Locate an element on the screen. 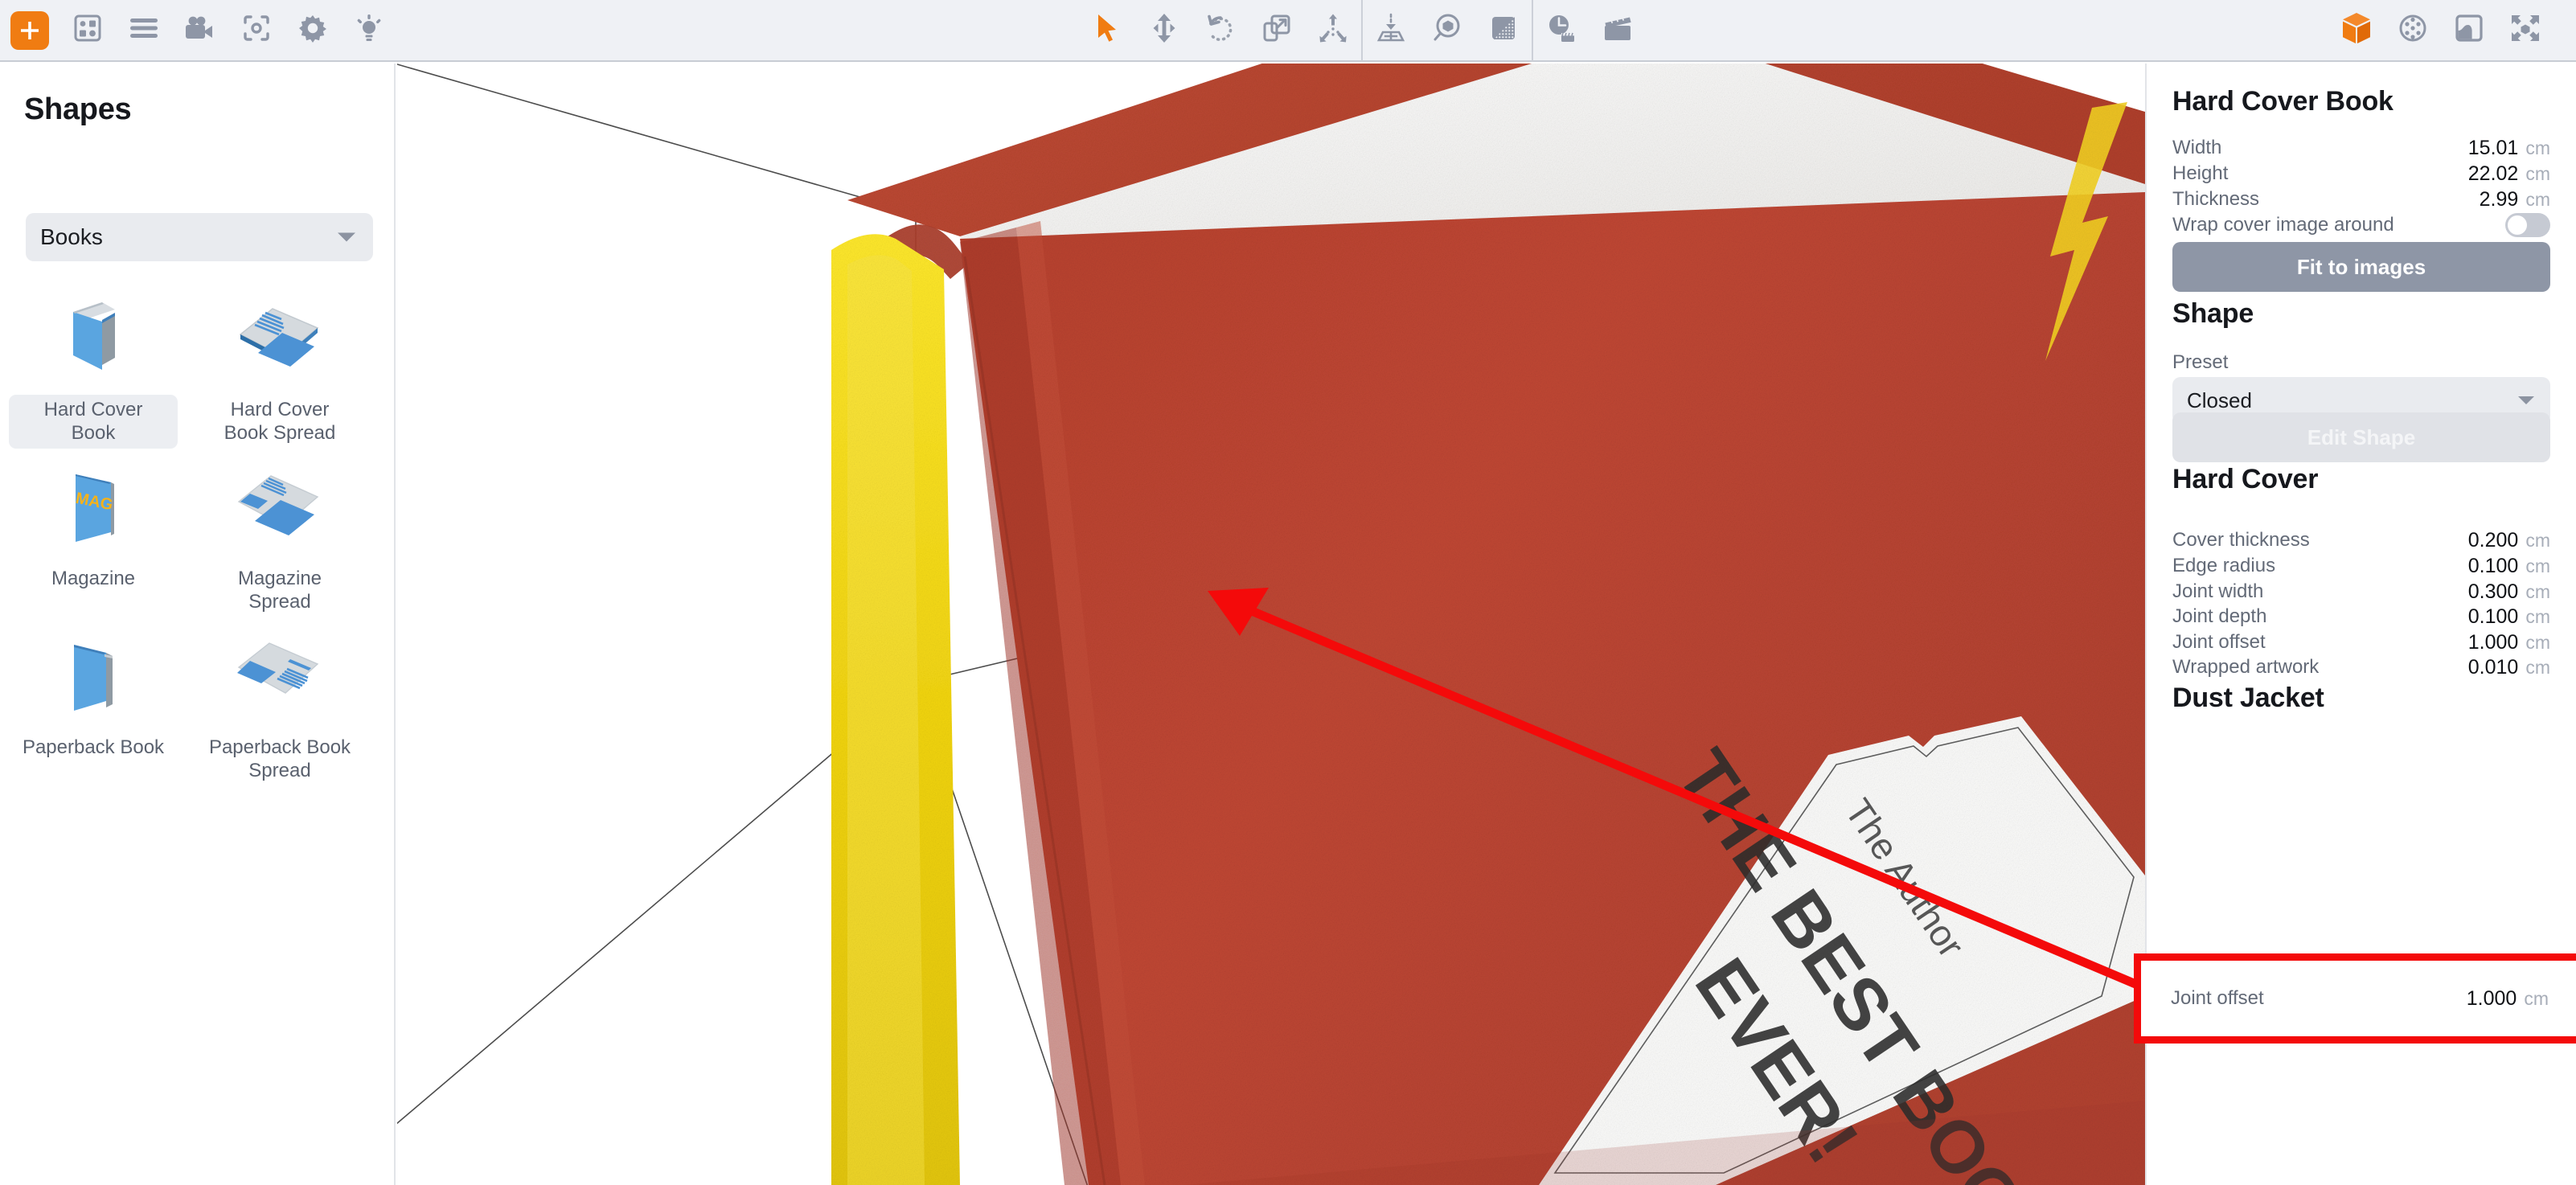 The height and width of the screenshot is (1185, 2576). shape-item-hard-cover-book-spread: Hard Cover Book Spread is located at coordinates (280, 365).